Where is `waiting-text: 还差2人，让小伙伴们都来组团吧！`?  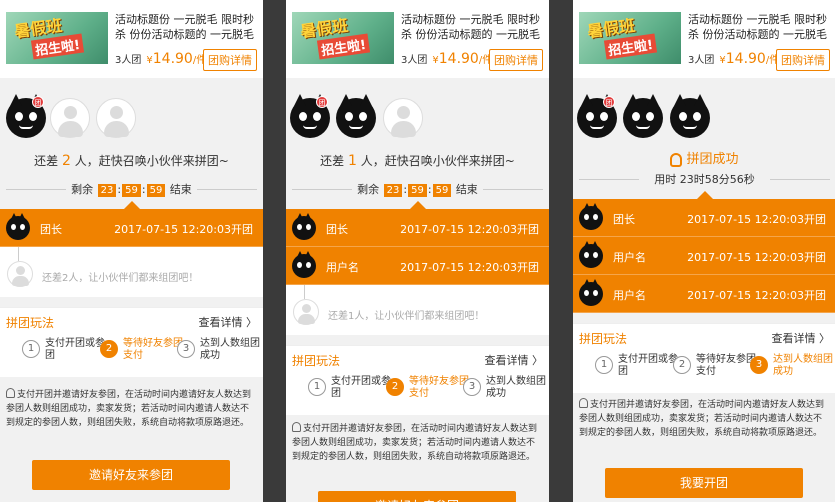 waiting-text: 还差2人，让小伙伴们都来组团吧！ is located at coordinates (120, 278).